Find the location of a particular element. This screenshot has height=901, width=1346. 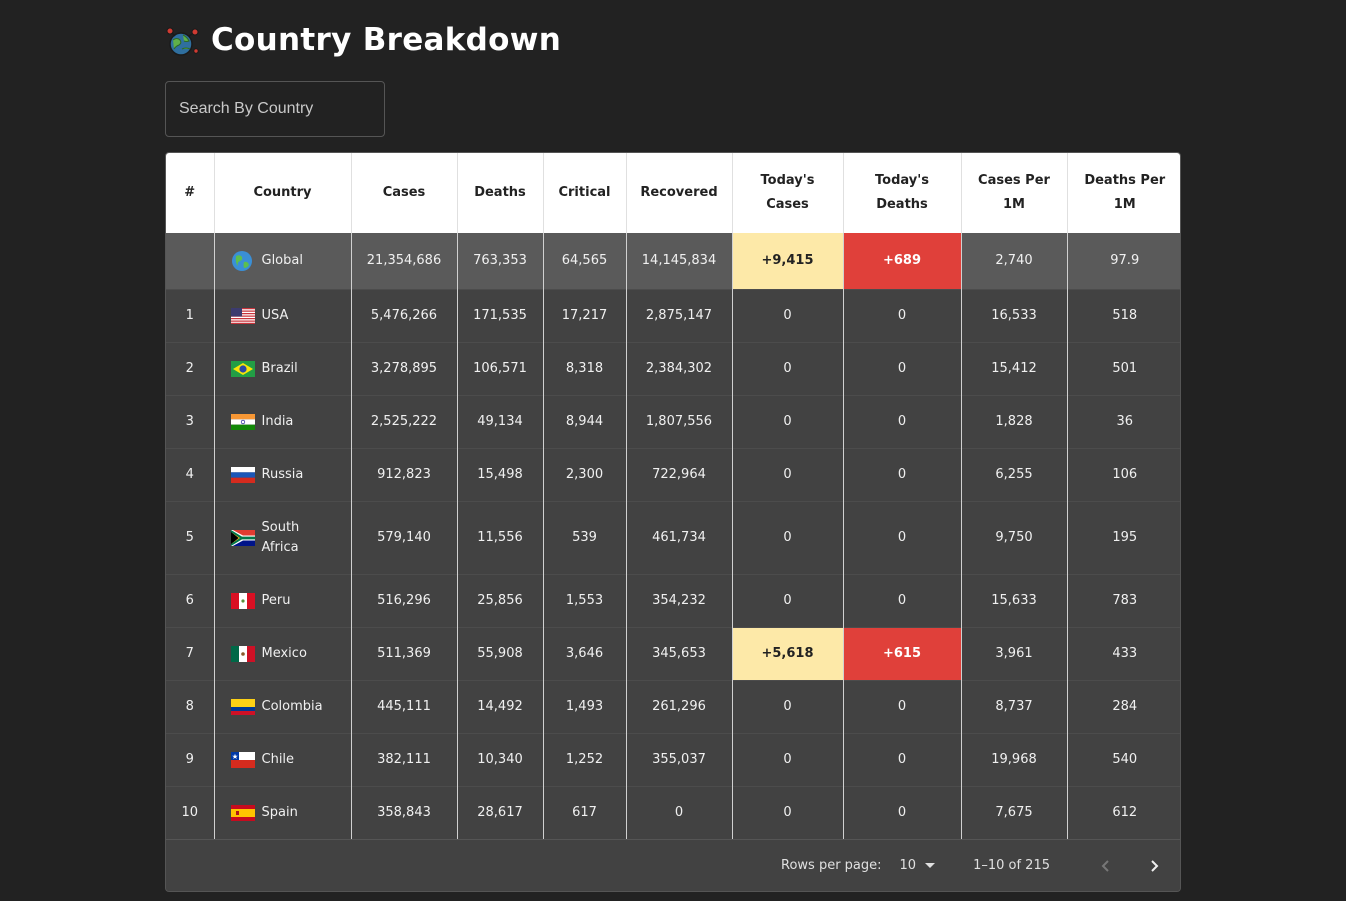

cell-deaths-per-1m: 501 is located at coordinates (1123, 368).